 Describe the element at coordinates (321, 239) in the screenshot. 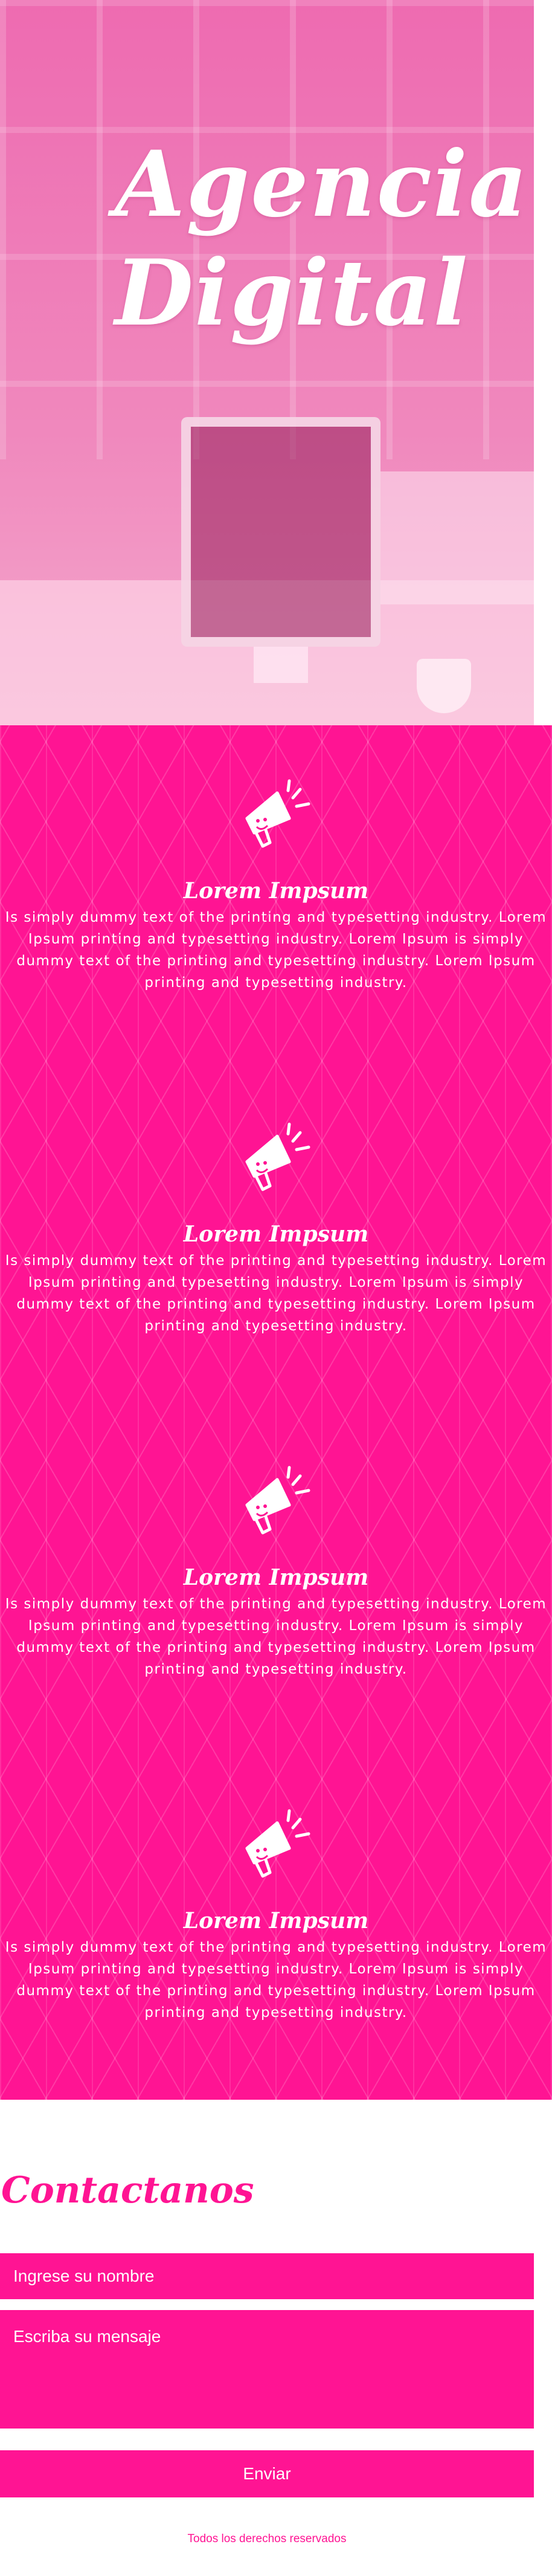

I see `hero-title: Agencia Digital` at that location.